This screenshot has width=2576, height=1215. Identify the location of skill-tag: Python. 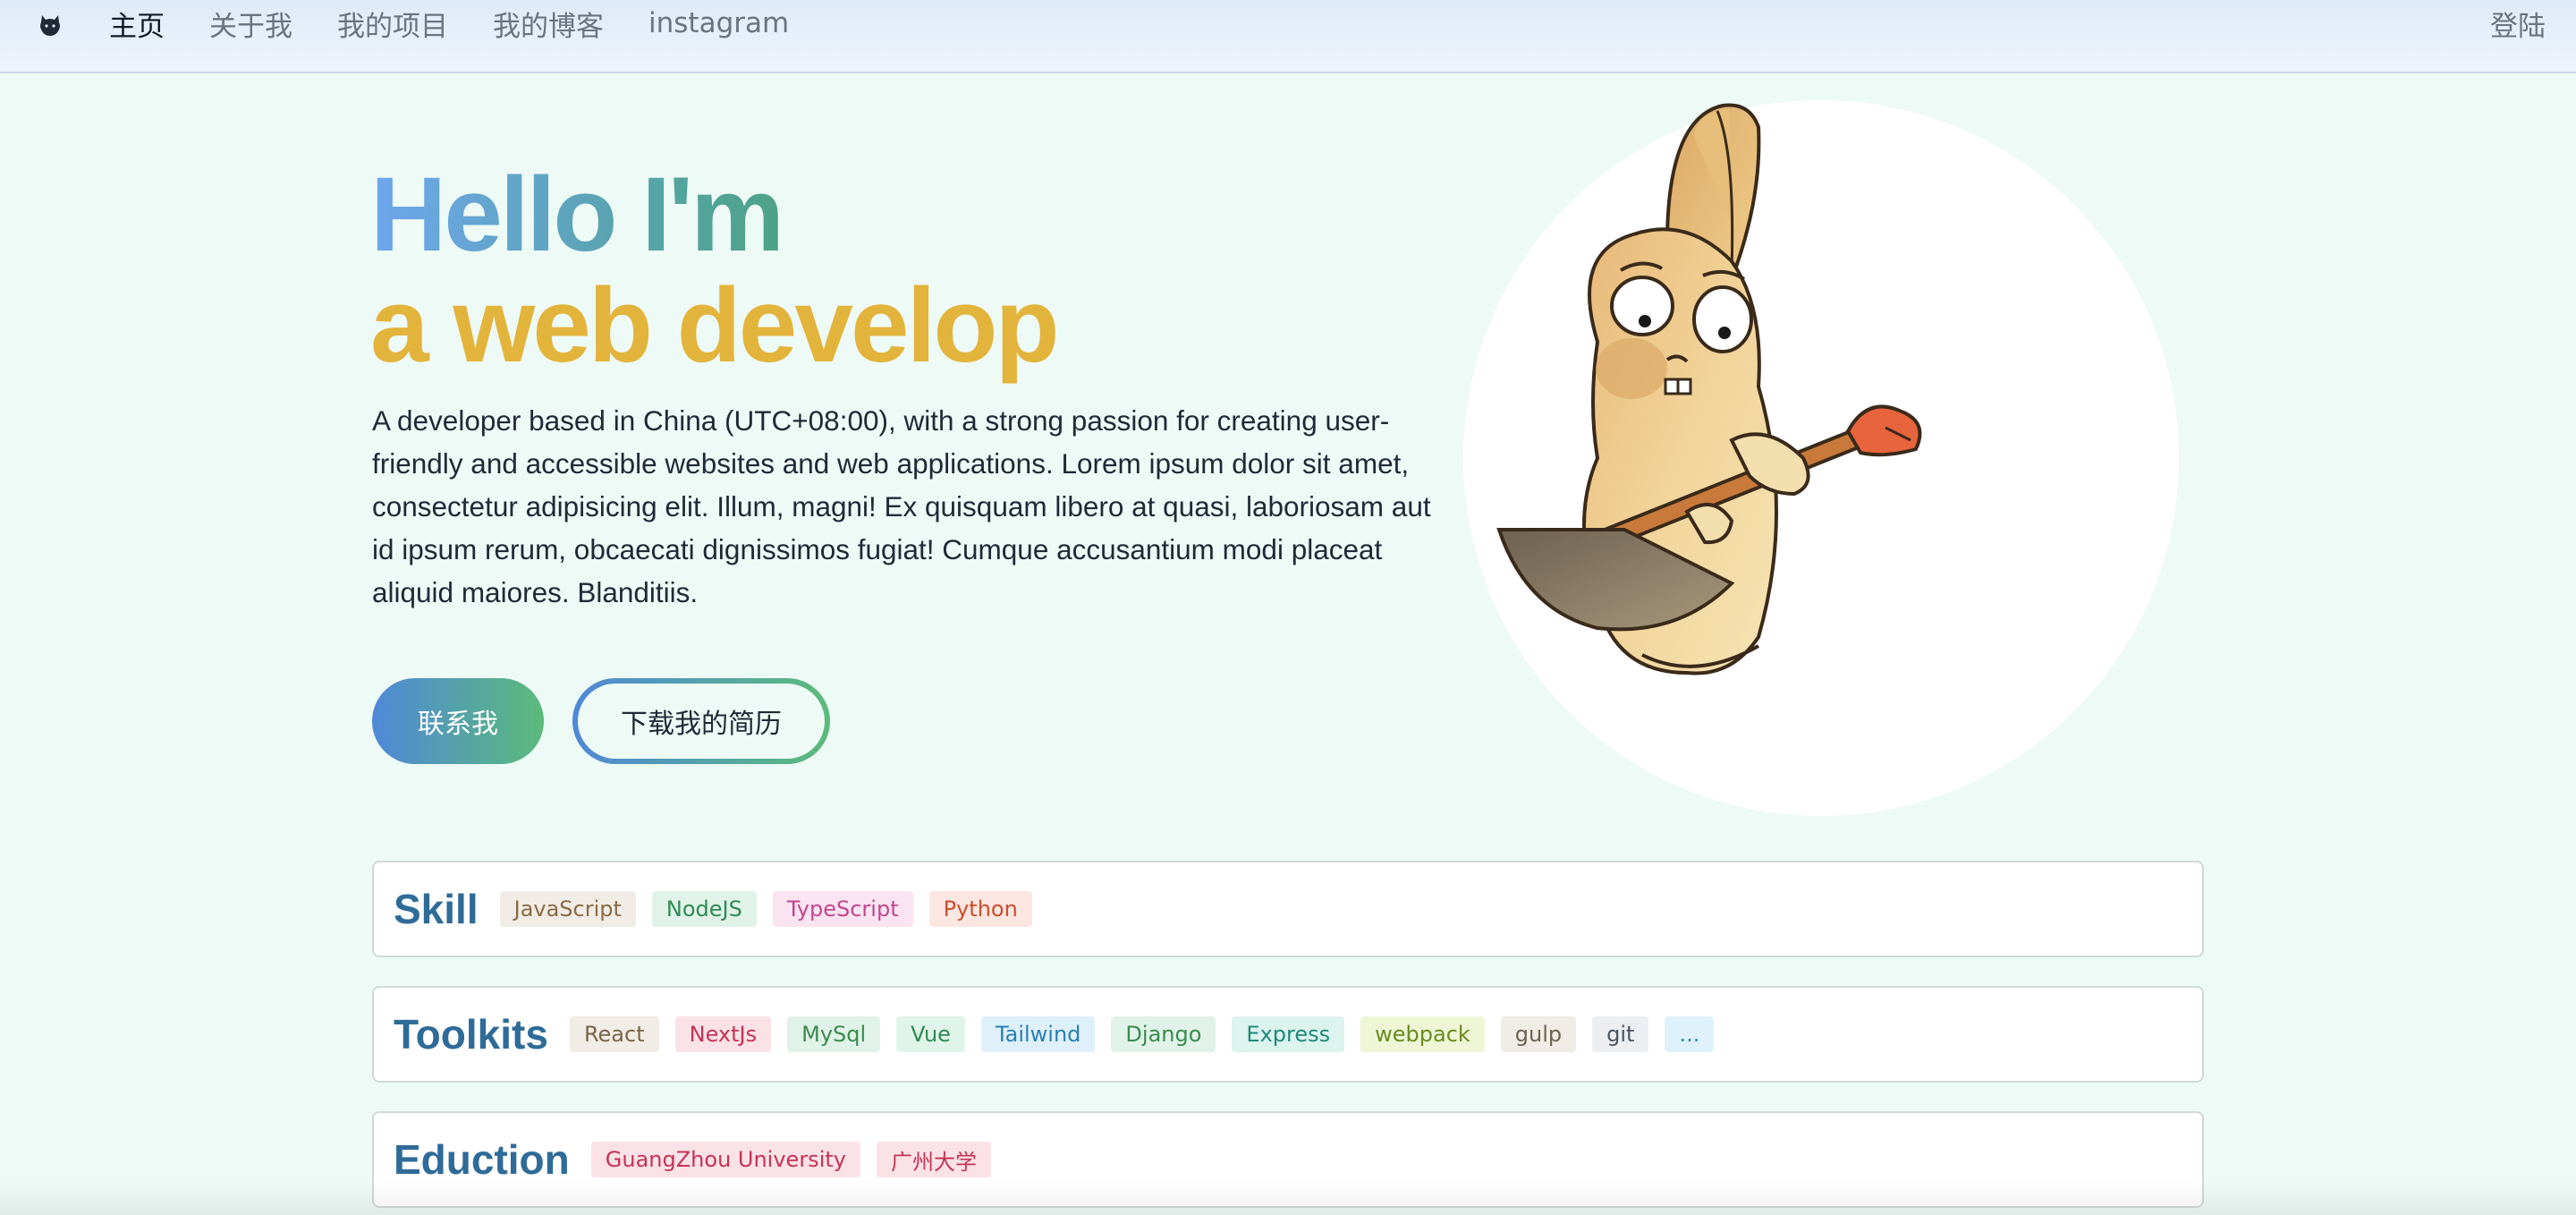
(980, 909).